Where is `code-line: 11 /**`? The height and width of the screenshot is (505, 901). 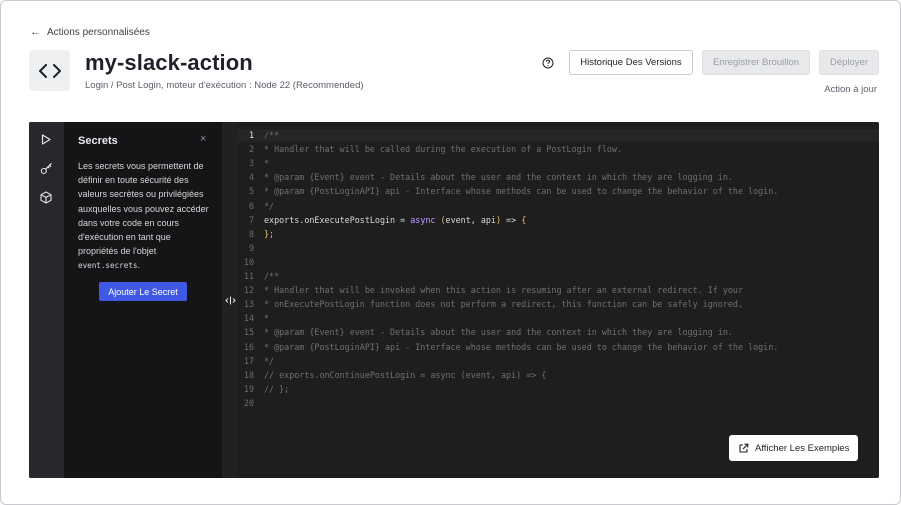
code-line: 11 /** is located at coordinates (558, 276).